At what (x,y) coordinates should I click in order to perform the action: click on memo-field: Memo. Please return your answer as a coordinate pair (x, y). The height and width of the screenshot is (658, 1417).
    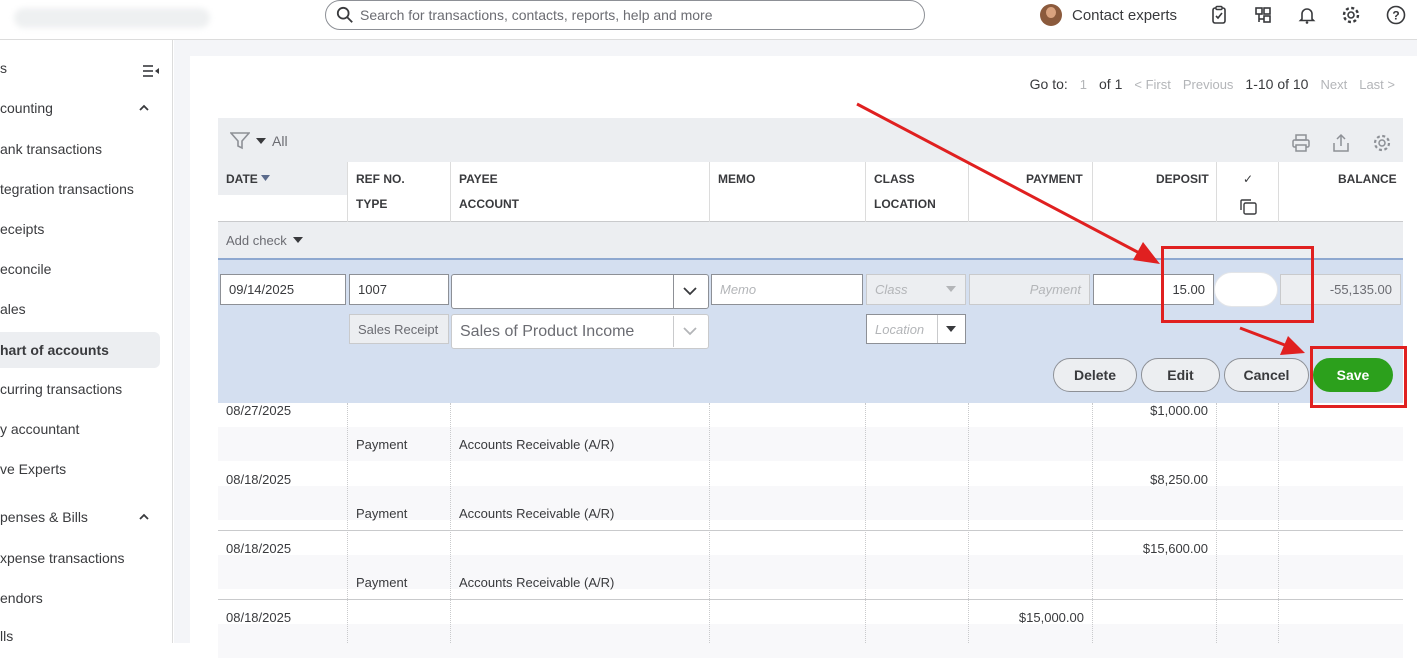
    Looking at the image, I should click on (787, 289).